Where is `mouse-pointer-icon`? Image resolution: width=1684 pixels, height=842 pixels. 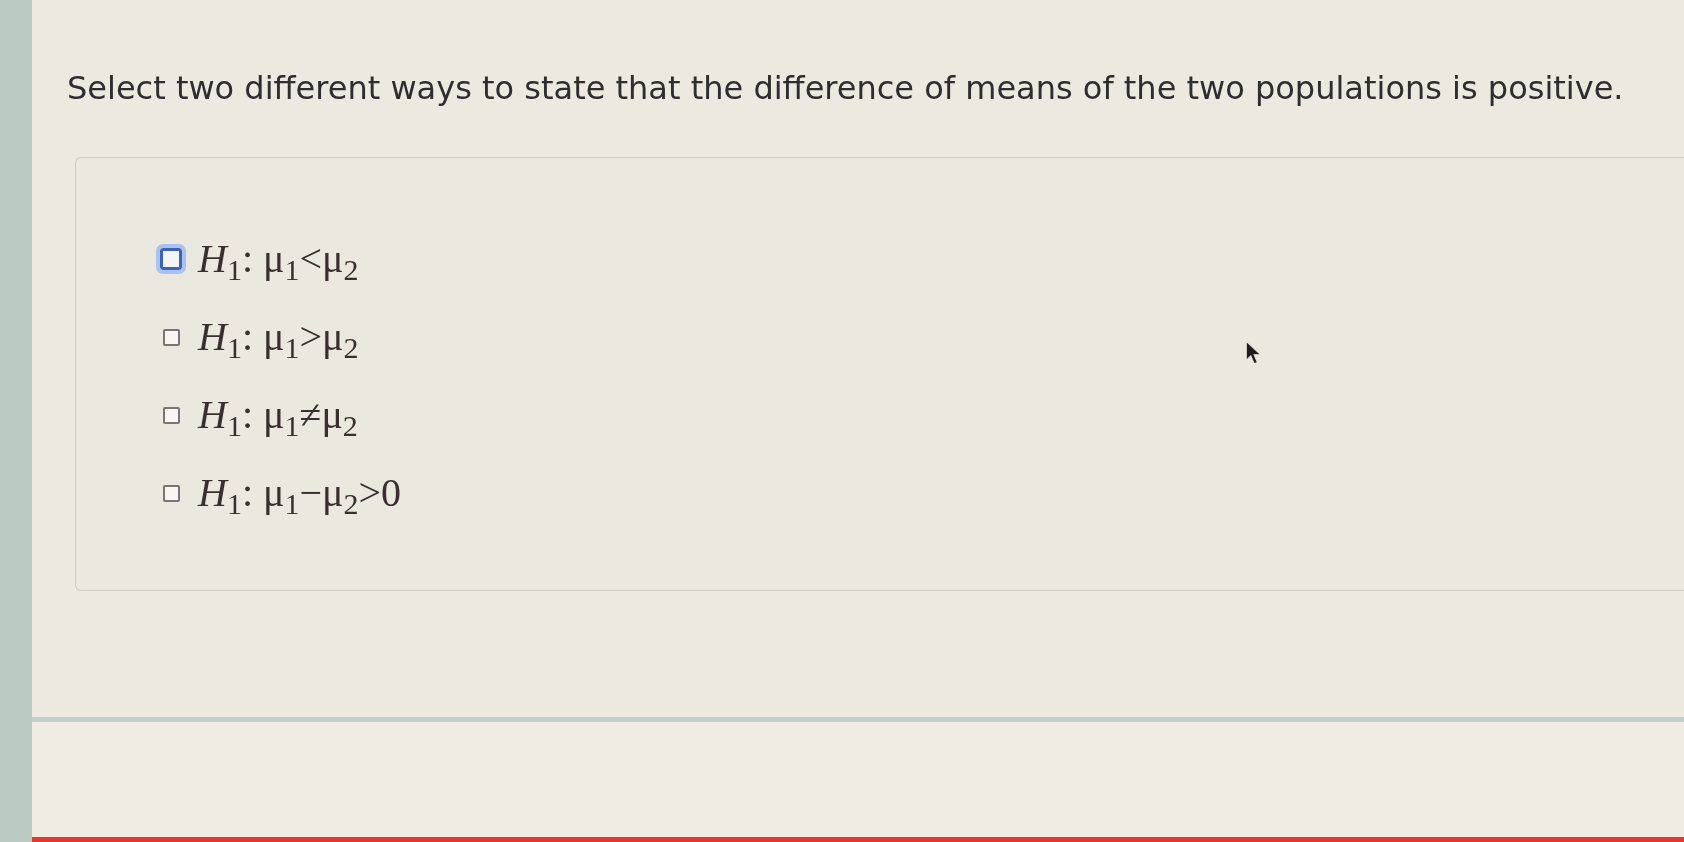 mouse-pointer-icon is located at coordinates (1253, 352).